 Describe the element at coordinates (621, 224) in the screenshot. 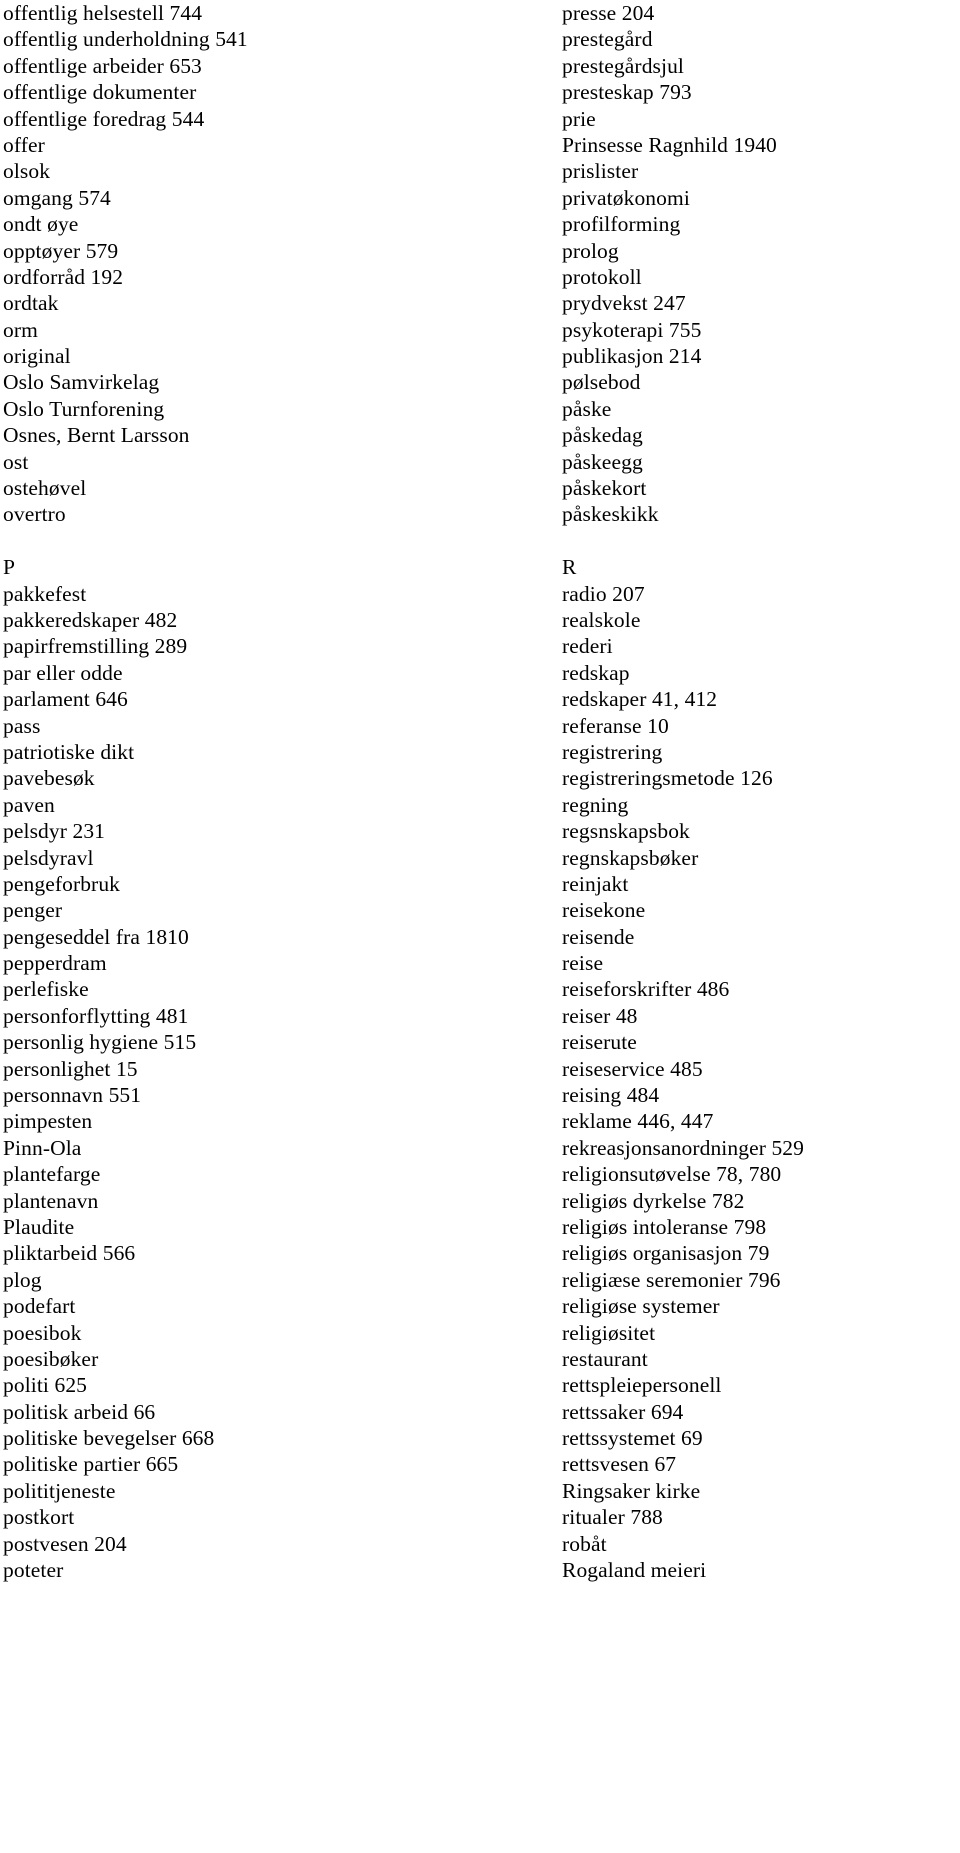

I see `index-entry: profilforming` at that location.